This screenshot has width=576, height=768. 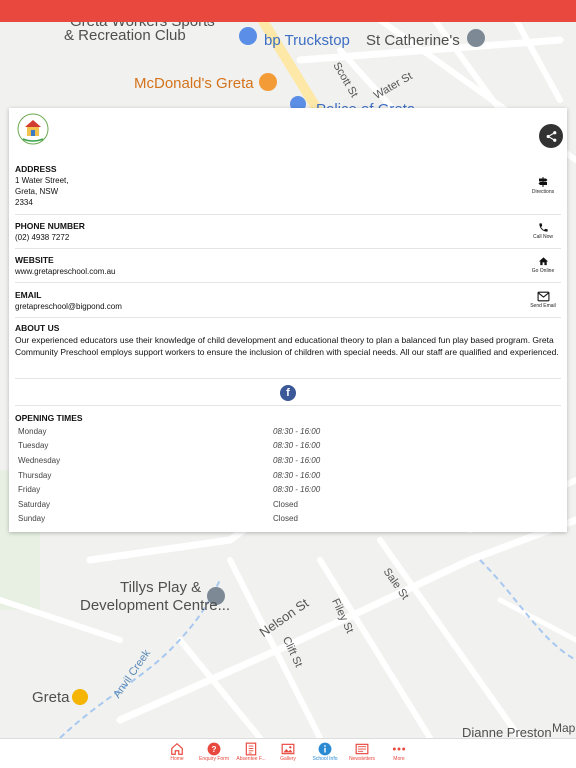 What do you see at coordinates (125, 35) in the screenshot?
I see `map-label-recreation-club: & Recreation Club` at bounding box center [125, 35].